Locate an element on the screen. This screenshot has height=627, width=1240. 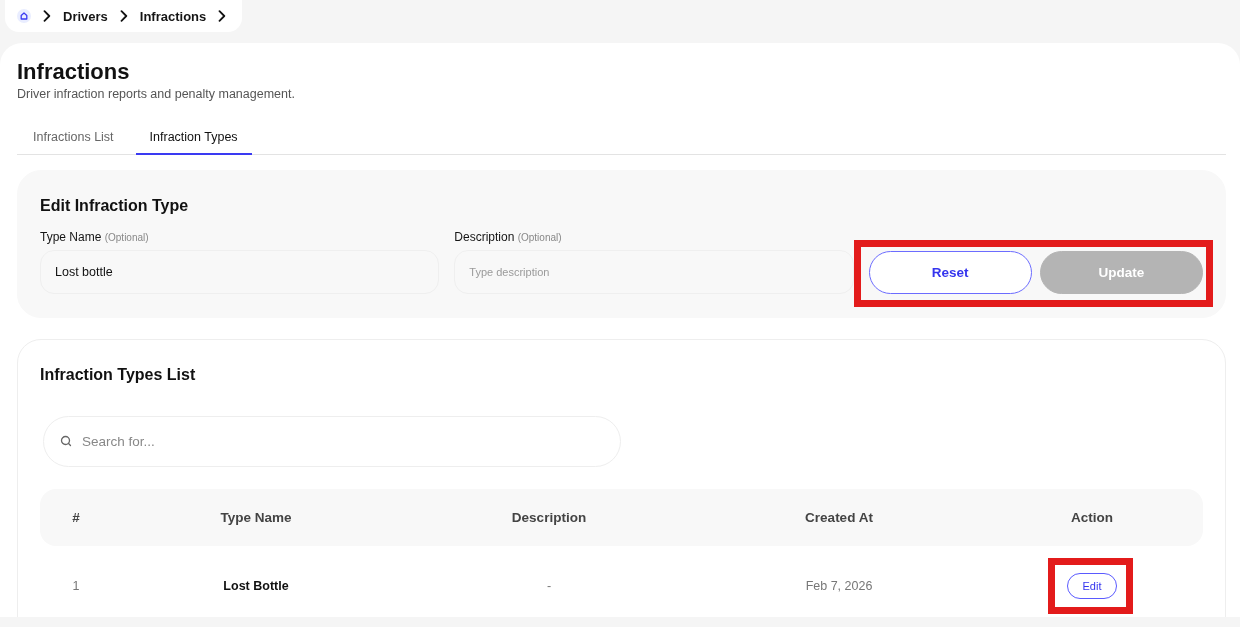
search-icon is located at coordinates (66, 441).